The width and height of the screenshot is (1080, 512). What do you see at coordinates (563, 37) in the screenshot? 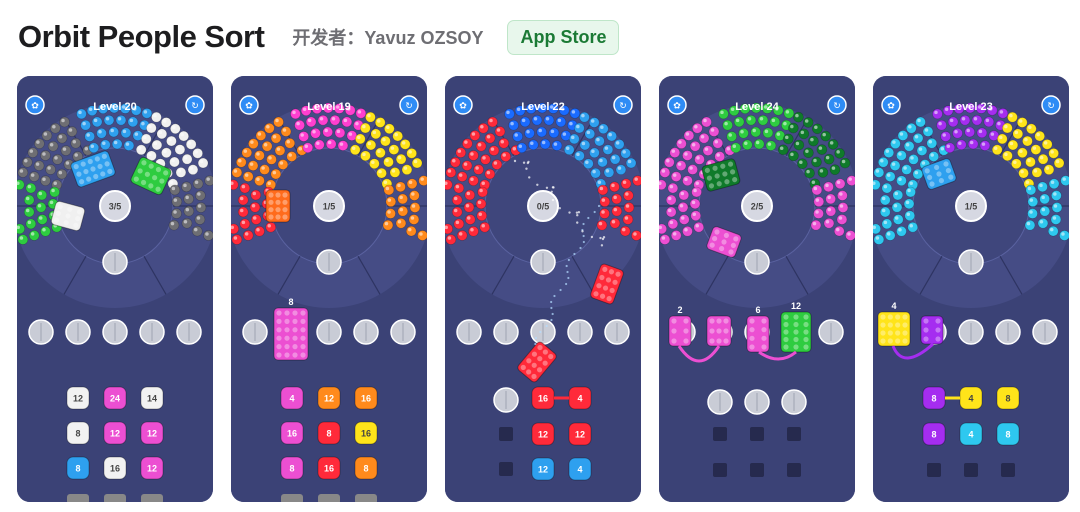
I see `app-store-badge: App Store` at bounding box center [563, 37].